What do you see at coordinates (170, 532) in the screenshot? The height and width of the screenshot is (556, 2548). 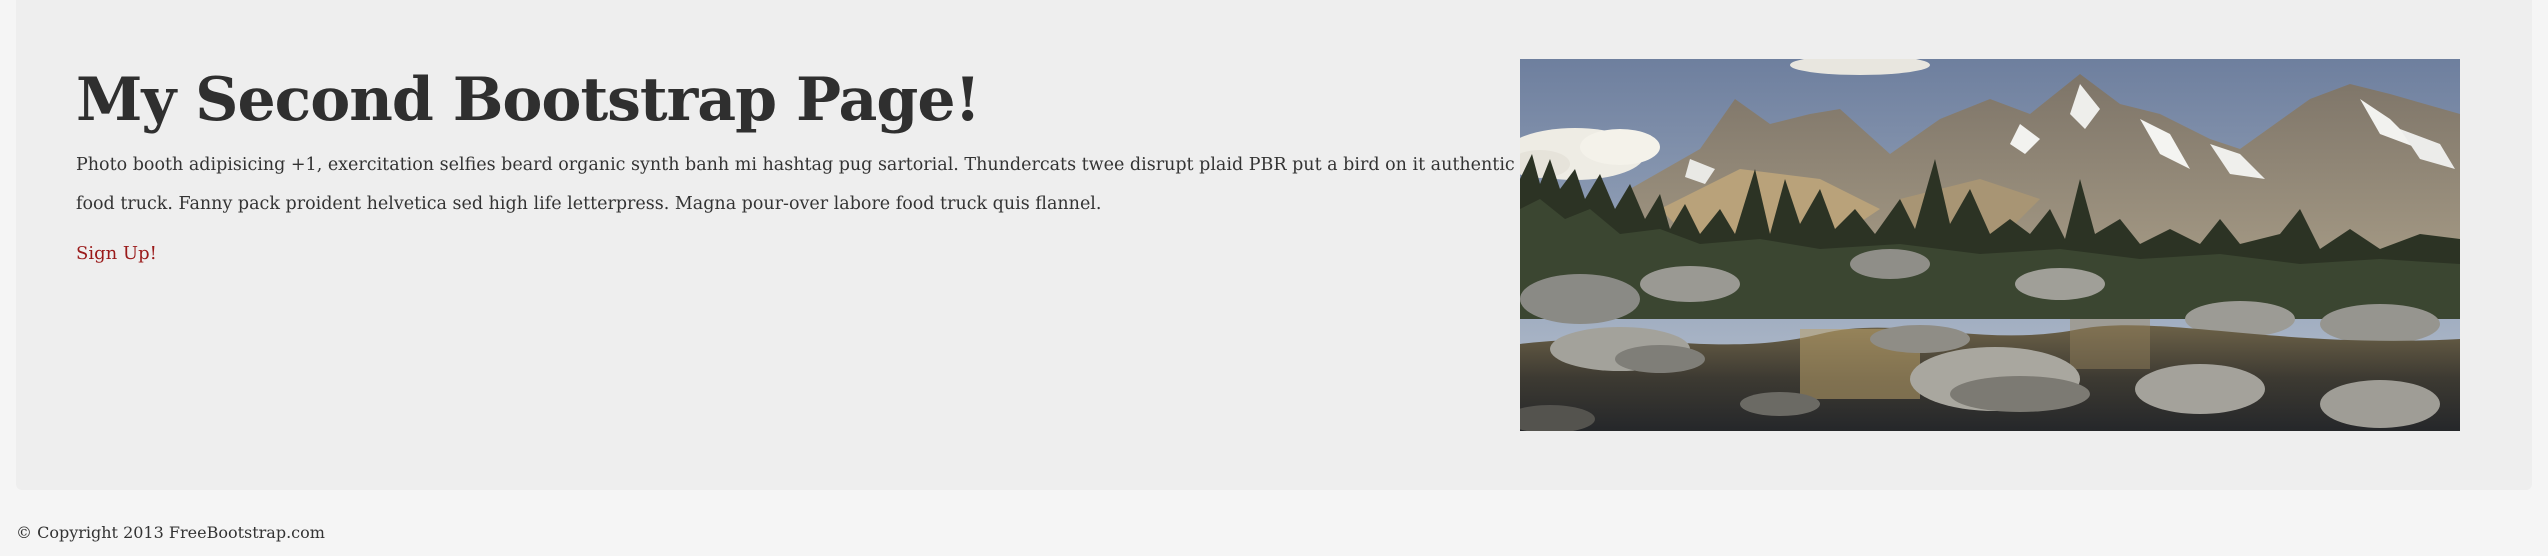 I see `footer-copyright: © Copyright 2013 FreeBootstrap.com` at bounding box center [170, 532].